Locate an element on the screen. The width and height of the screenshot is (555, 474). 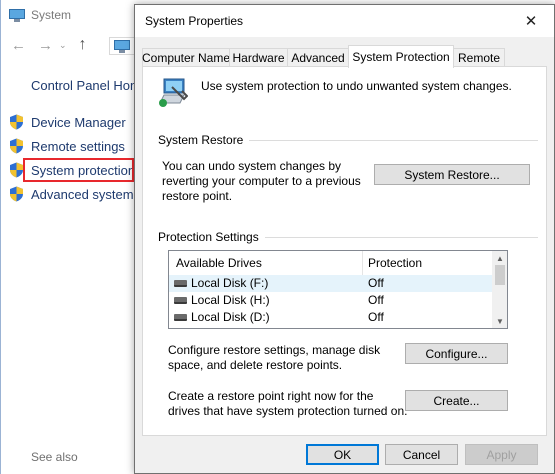
drive-name: Local Disk (D:) is located at coordinates (230, 317).